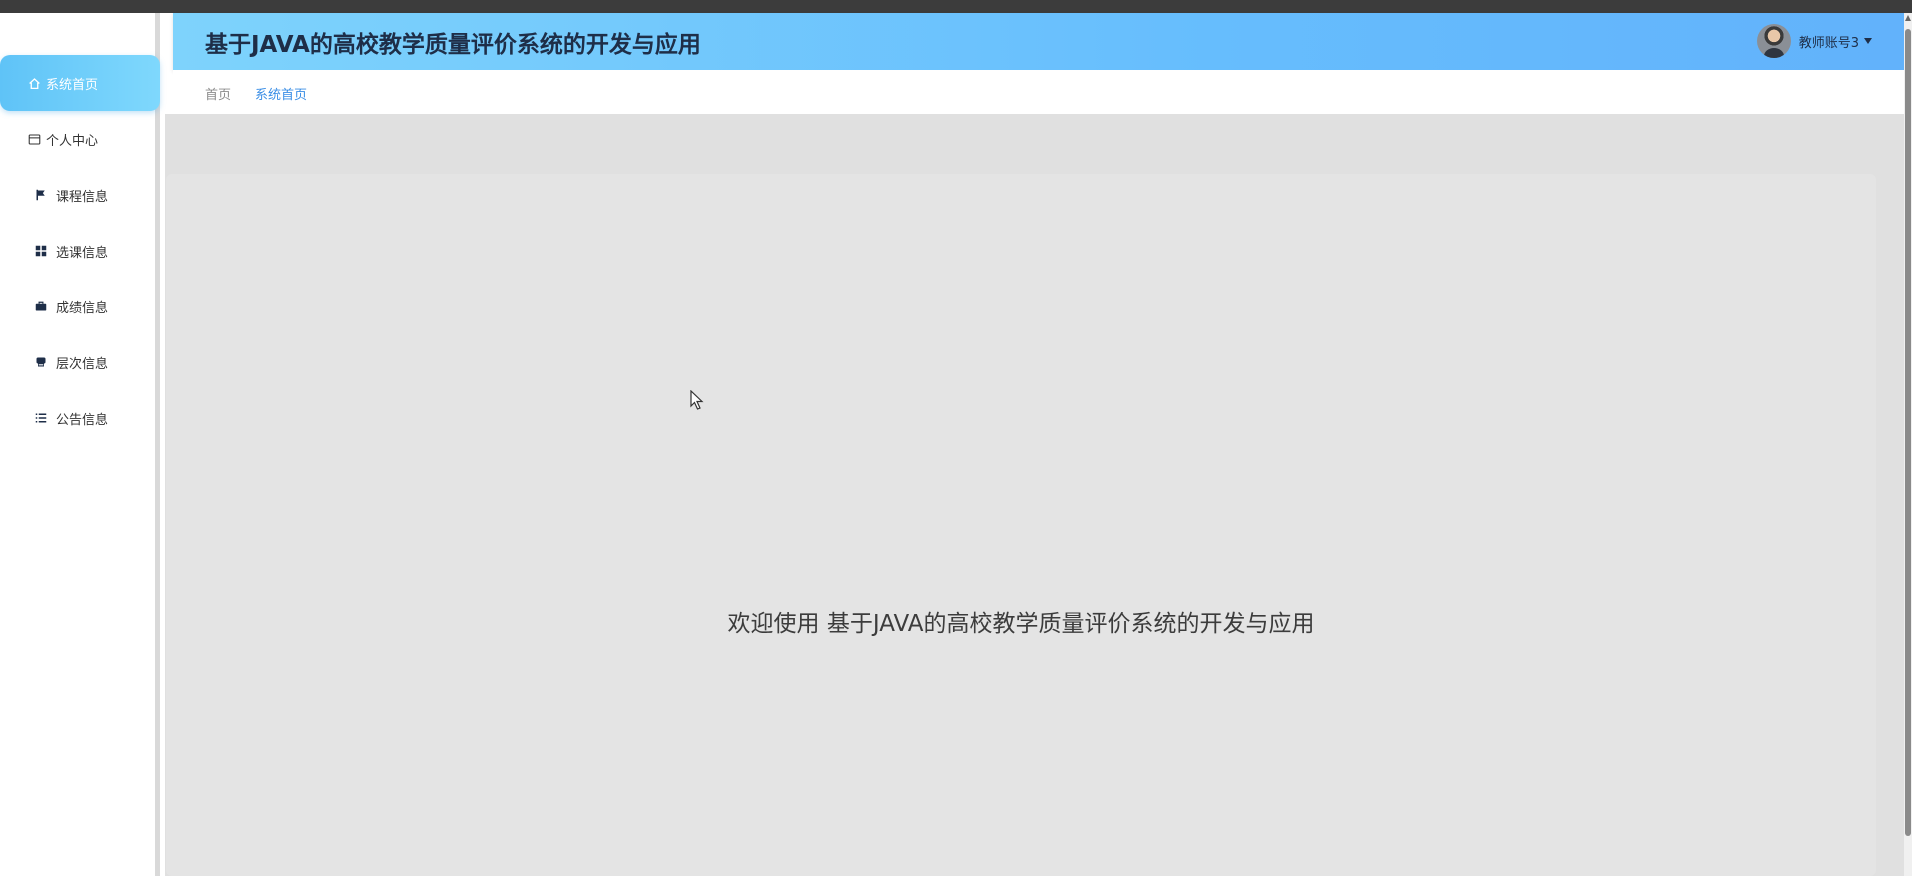  I want to click on sidebar-item-grade-info: 成绩信息, so click(80, 306).